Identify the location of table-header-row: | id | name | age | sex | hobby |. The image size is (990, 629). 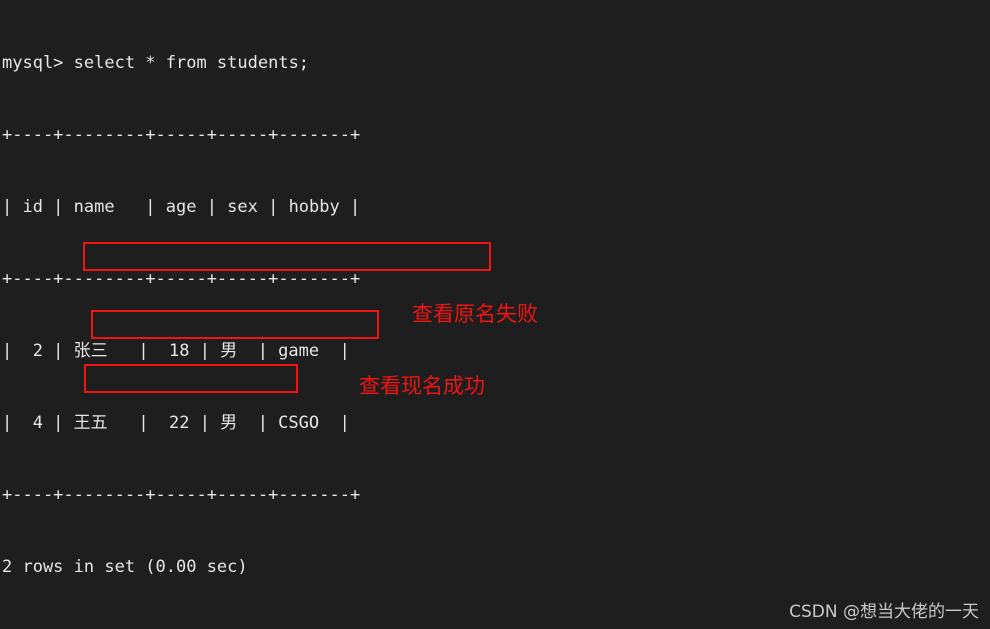
(181, 207).